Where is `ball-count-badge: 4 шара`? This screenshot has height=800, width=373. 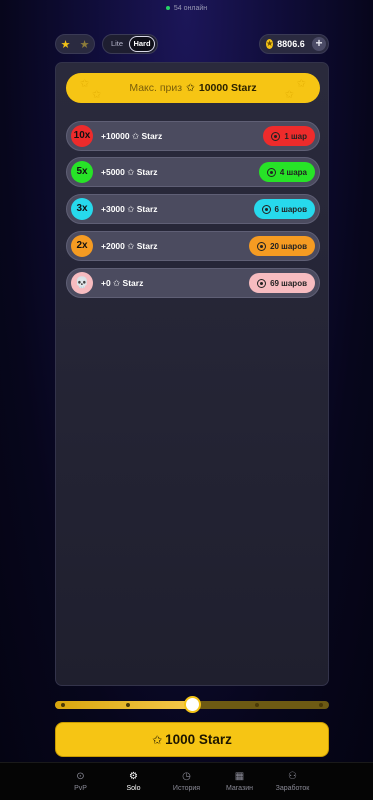 ball-count-badge: 4 шара is located at coordinates (286, 172).